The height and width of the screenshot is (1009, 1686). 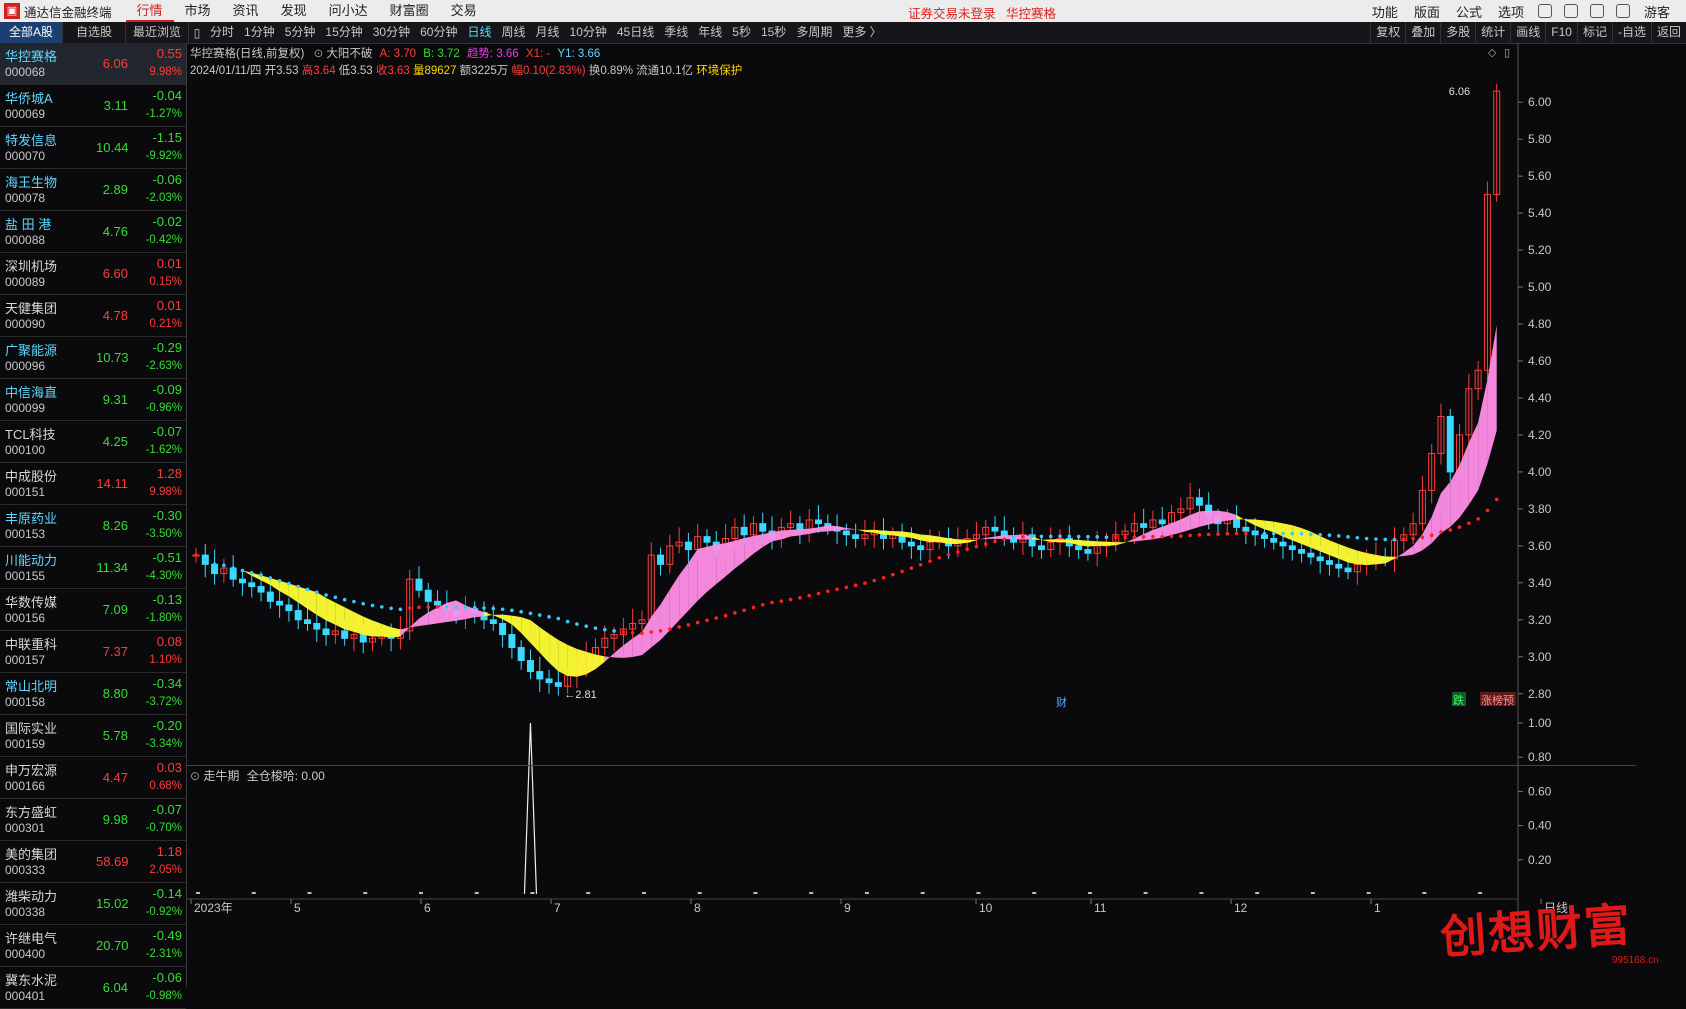 What do you see at coordinates (294, 11) in the screenshot?
I see `menu-faxian: 发现` at bounding box center [294, 11].